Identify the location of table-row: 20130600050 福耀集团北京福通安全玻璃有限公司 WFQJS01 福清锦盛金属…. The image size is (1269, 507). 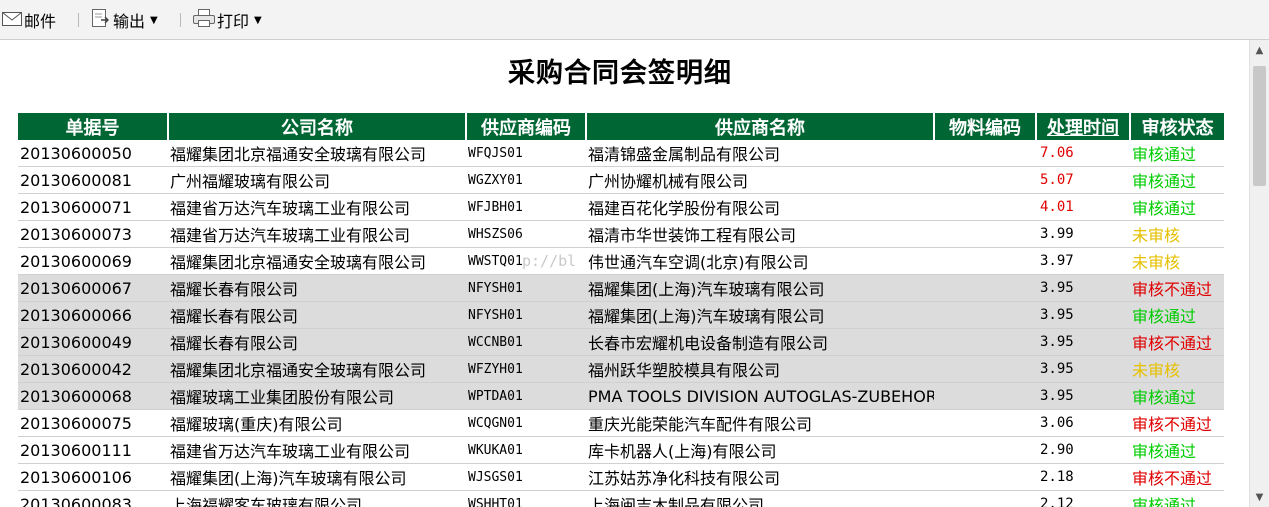
(621, 153).